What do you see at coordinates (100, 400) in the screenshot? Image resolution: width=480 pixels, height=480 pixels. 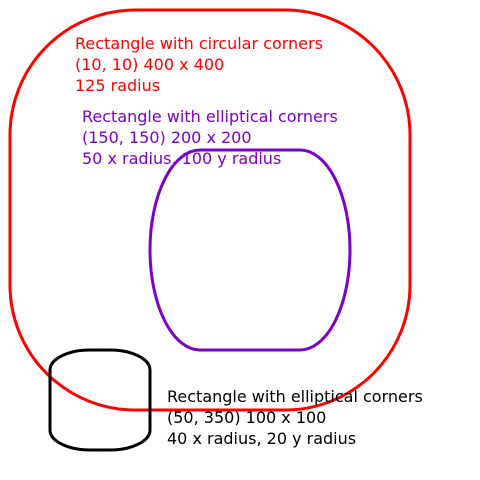 I see `rect-elliptical-corners-black-shape` at bounding box center [100, 400].